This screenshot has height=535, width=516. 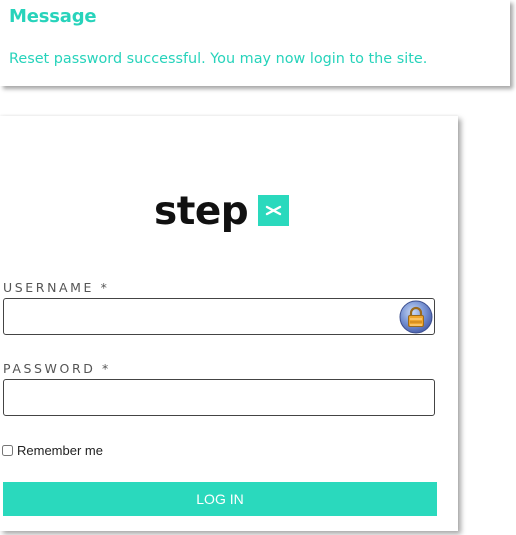 What do you see at coordinates (56, 287) in the screenshot?
I see `username-label: USERNAME *` at bounding box center [56, 287].